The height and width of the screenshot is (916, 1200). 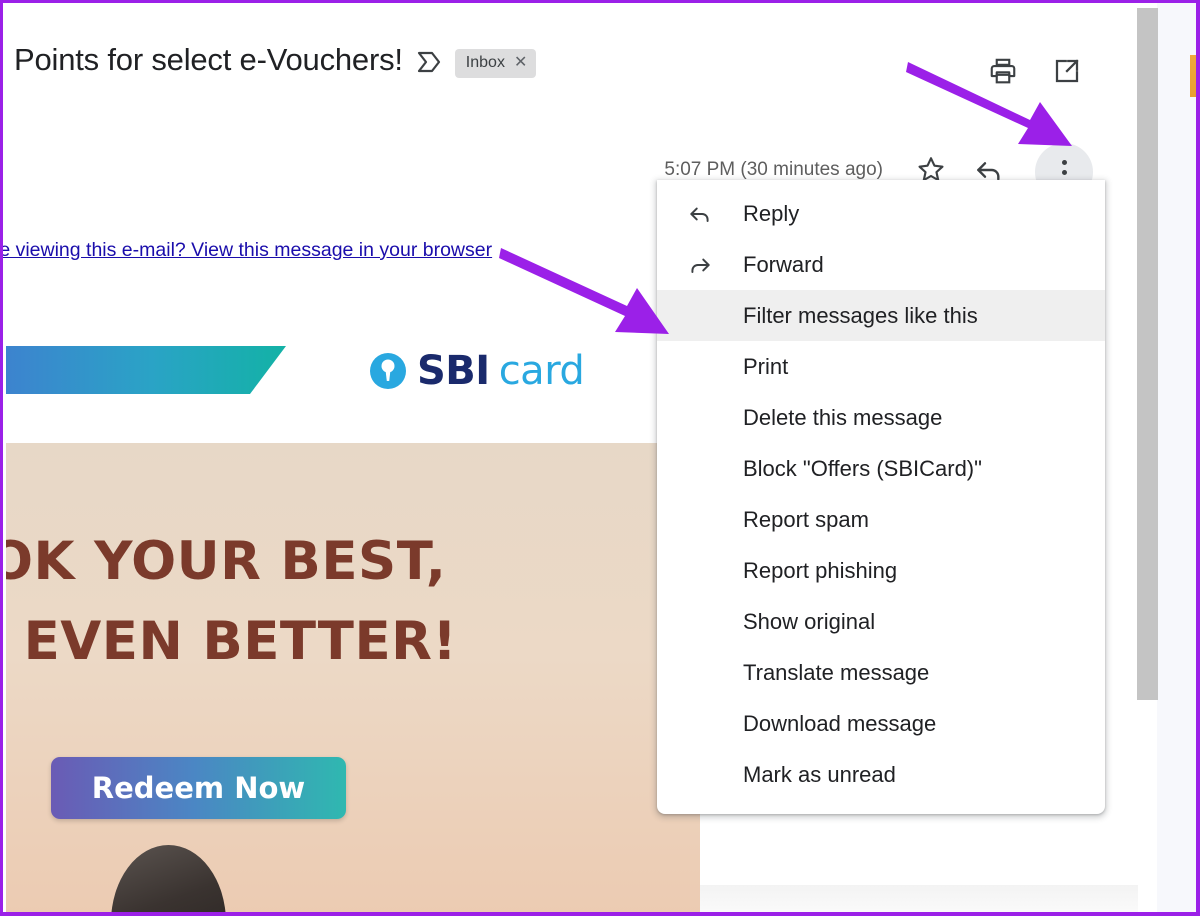 I want to click on label-chip-text: Inbox, so click(x=485, y=62).